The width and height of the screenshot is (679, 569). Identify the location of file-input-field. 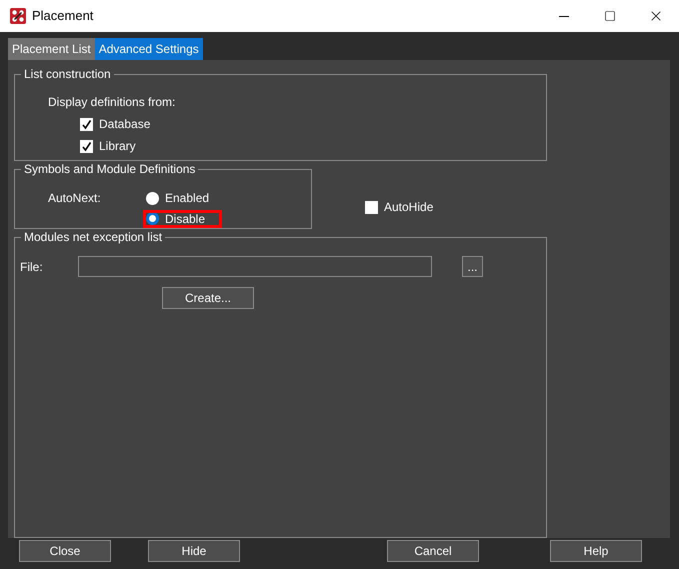
(255, 266).